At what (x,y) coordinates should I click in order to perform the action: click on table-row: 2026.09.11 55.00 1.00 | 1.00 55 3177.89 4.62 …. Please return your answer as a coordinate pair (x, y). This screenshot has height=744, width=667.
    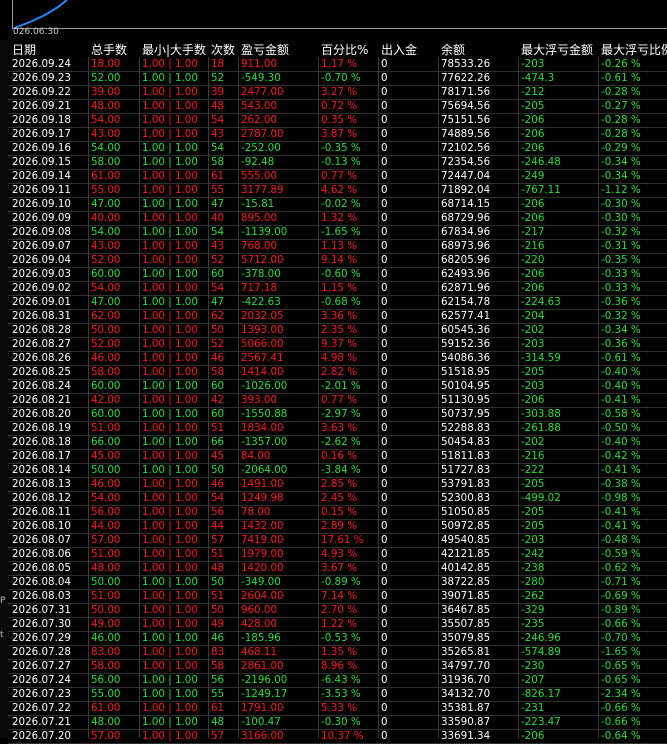
    Looking at the image, I should click on (337, 190).